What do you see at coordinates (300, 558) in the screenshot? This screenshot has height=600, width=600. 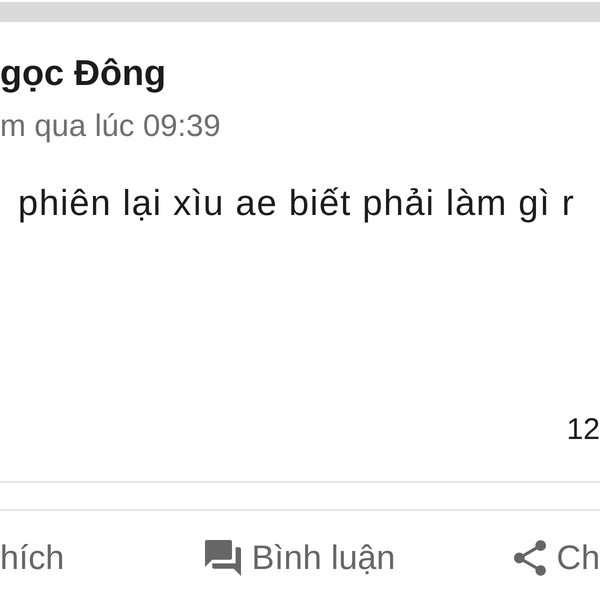 I see `comment-button: Bình luận` at bounding box center [300, 558].